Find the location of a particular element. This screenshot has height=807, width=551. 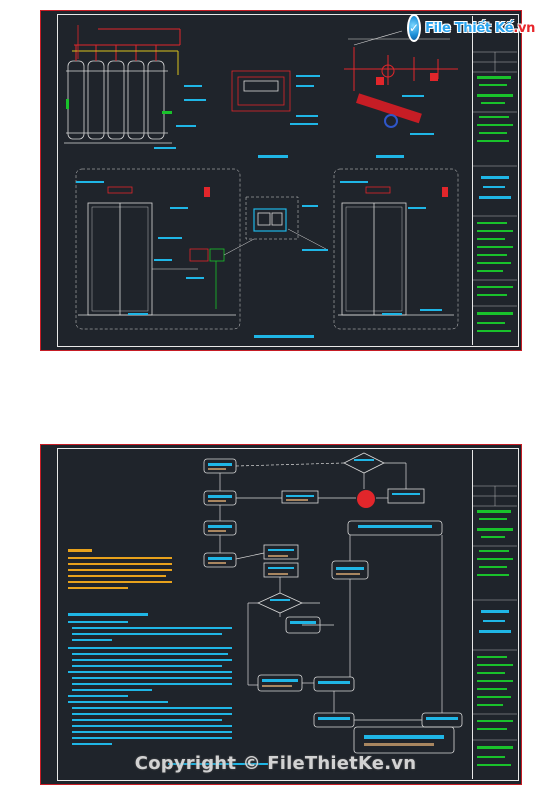

alarm-bell is located at coordinates (207, 192).